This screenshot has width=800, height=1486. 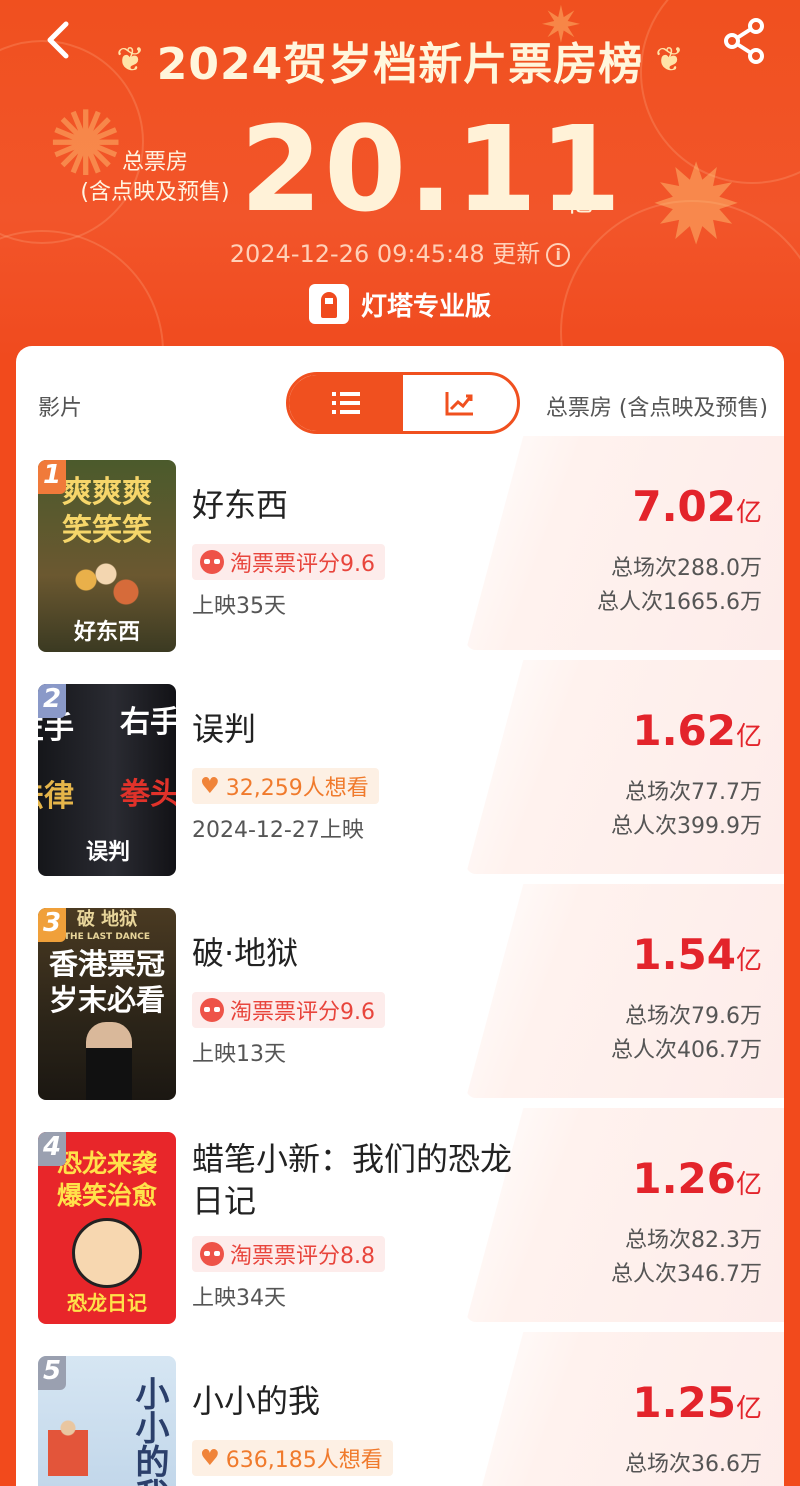 I want to click on column-film-label: 影片, so click(x=60, y=408).